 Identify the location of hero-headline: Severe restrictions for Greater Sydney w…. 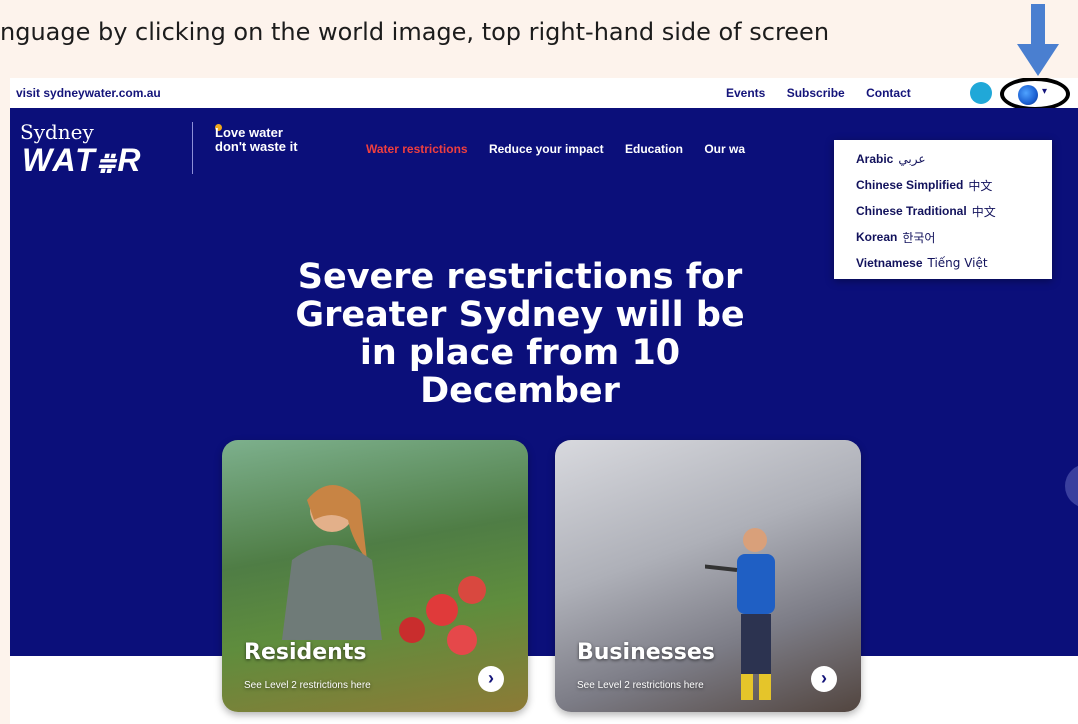
(520, 334).